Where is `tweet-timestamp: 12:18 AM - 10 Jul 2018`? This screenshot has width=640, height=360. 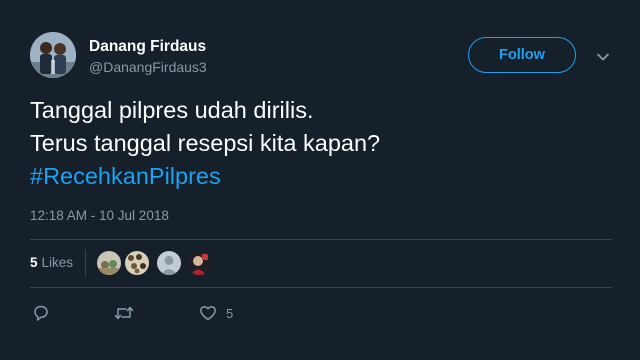
tweet-timestamp: 12:18 AM - 10 Jul 2018 is located at coordinates (99, 215).